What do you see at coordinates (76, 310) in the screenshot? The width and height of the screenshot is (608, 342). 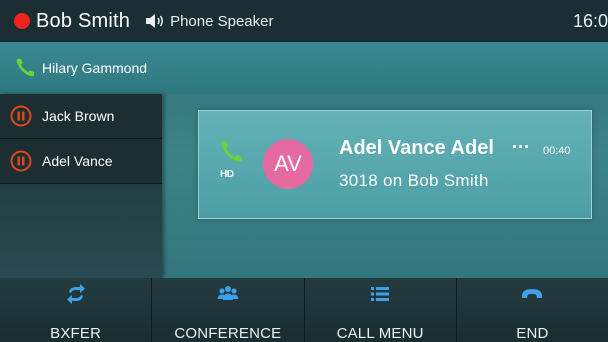 I see `bxfer-button: BXFER` at bounding box center [76, 310].